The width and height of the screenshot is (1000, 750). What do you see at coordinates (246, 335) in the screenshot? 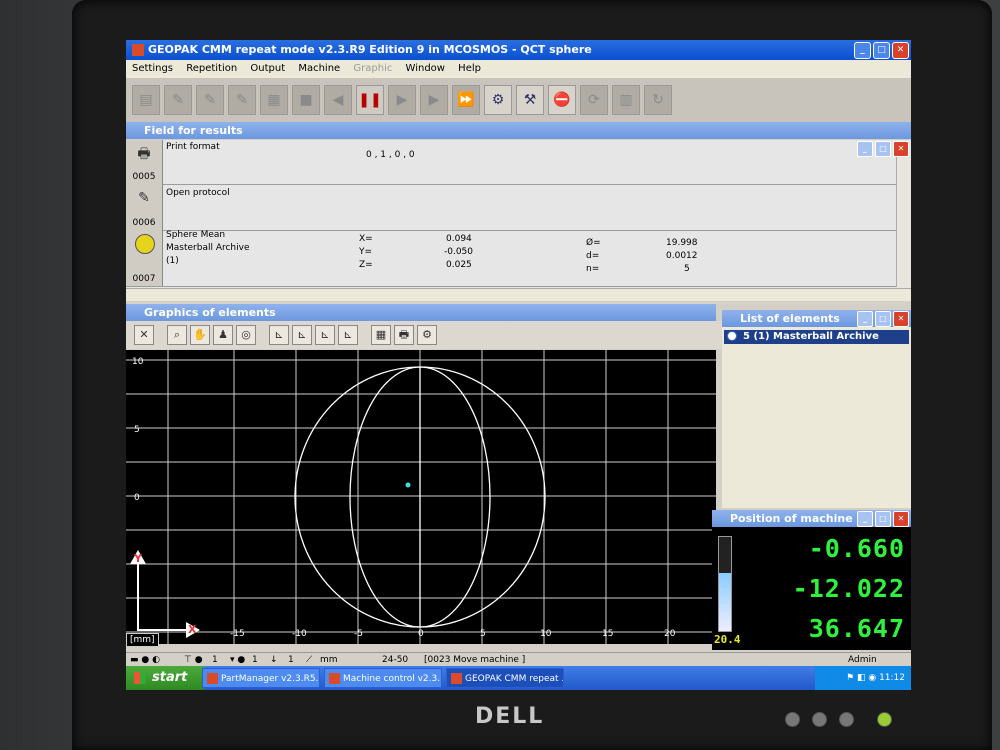
I see `center-icon: ◎` at bounding box center [246, 335].